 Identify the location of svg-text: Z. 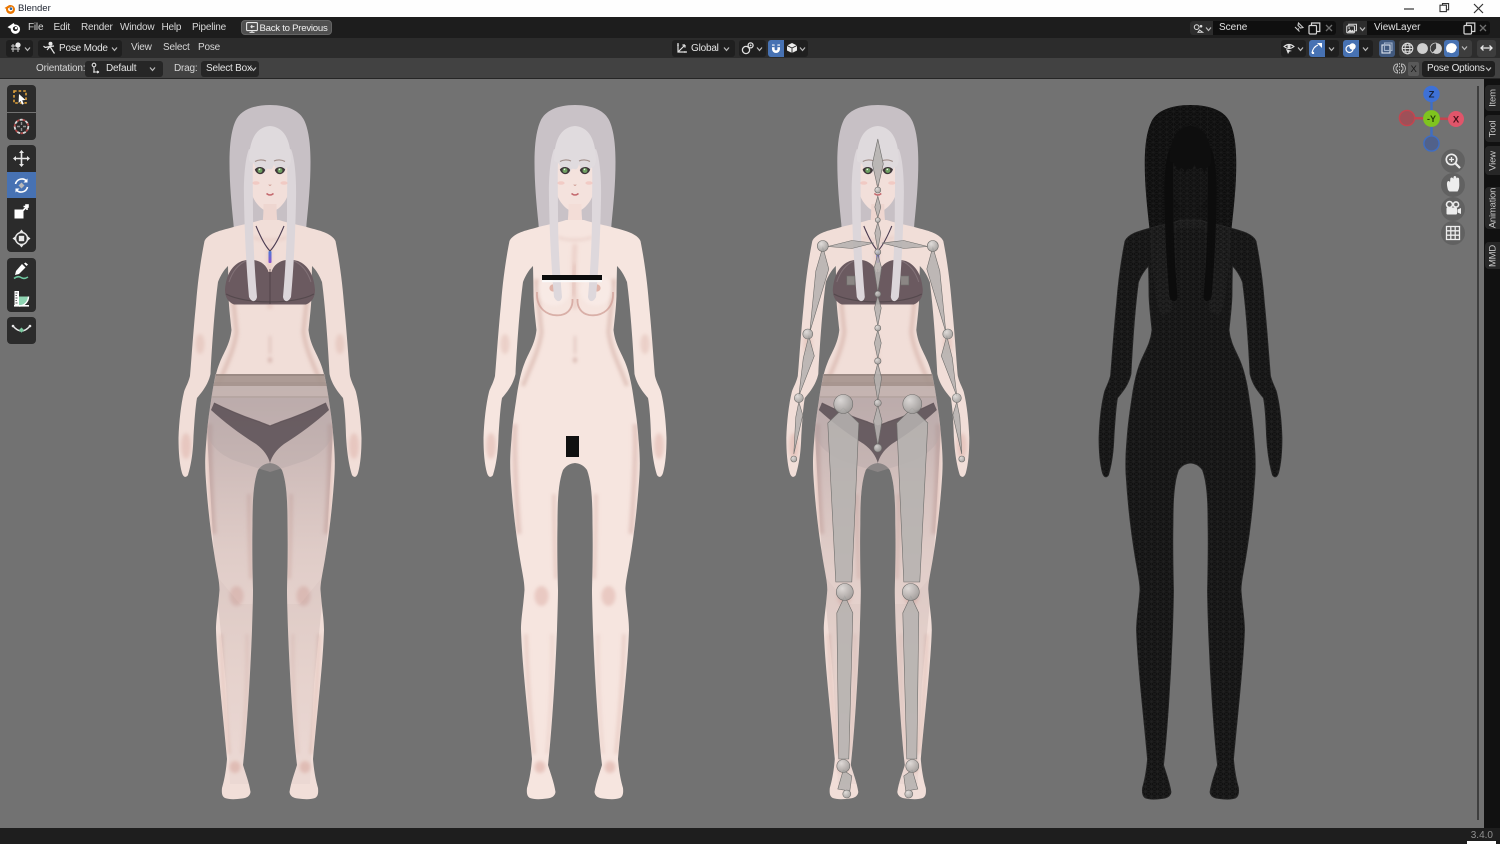
(1432, 95).